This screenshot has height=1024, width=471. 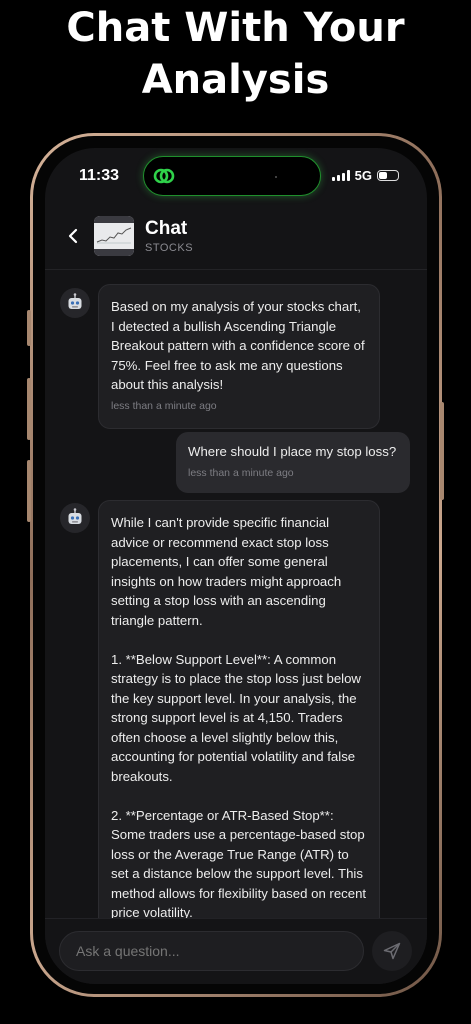 What do you see at coordinates (236, 240) in the screenshot?
I see `chat-header: Chat STOCKS` at bounding box center [236, 240].